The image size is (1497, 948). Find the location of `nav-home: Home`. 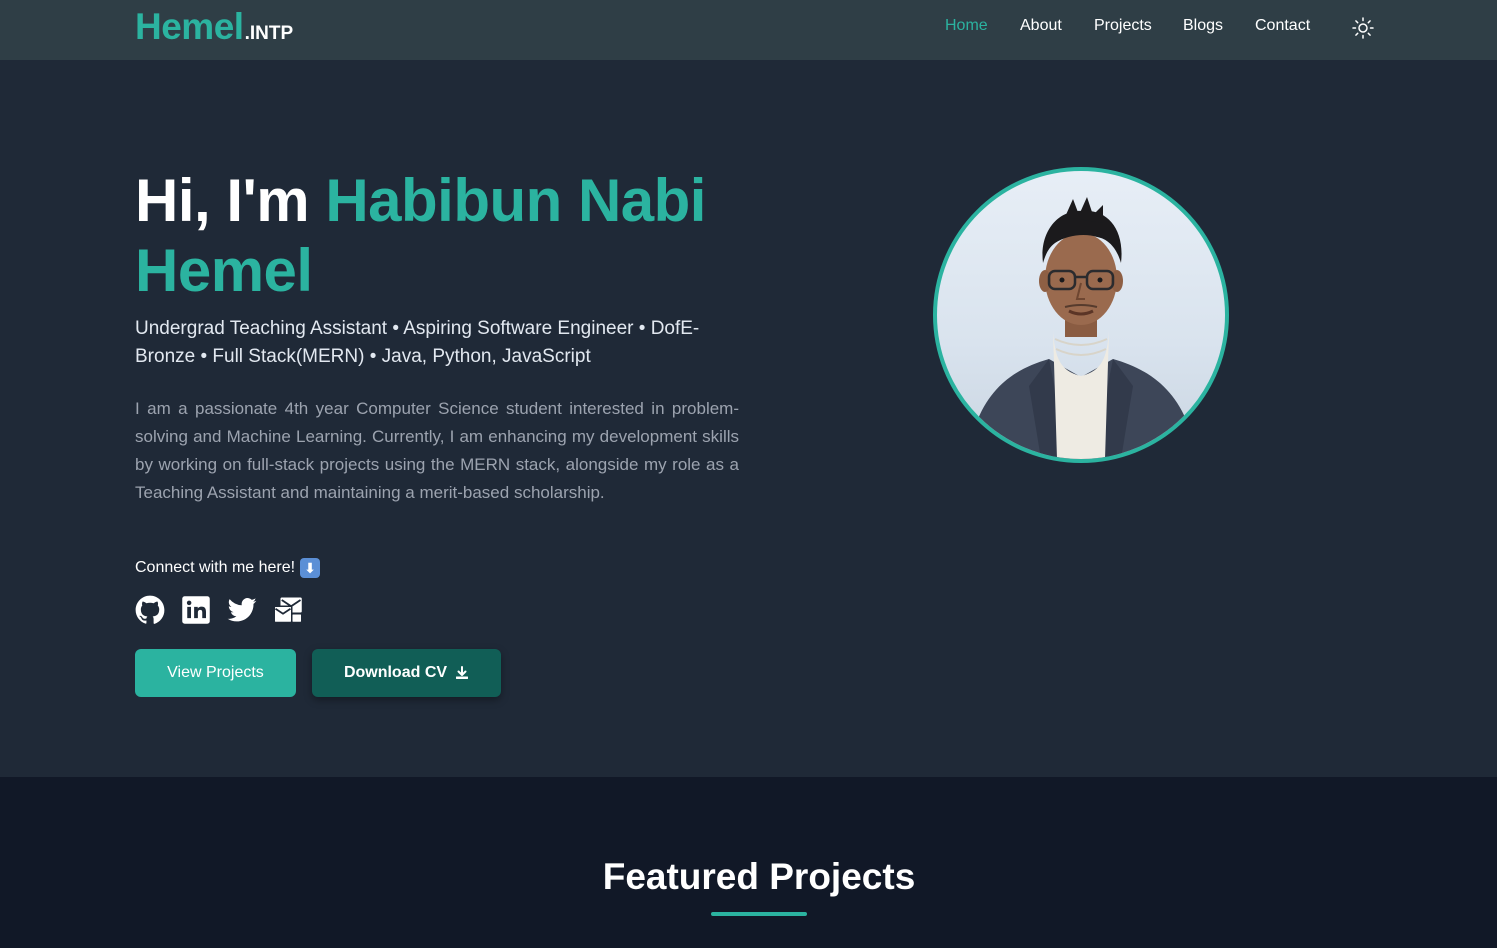

nav-home: Home is located at coordinates (966, 26).